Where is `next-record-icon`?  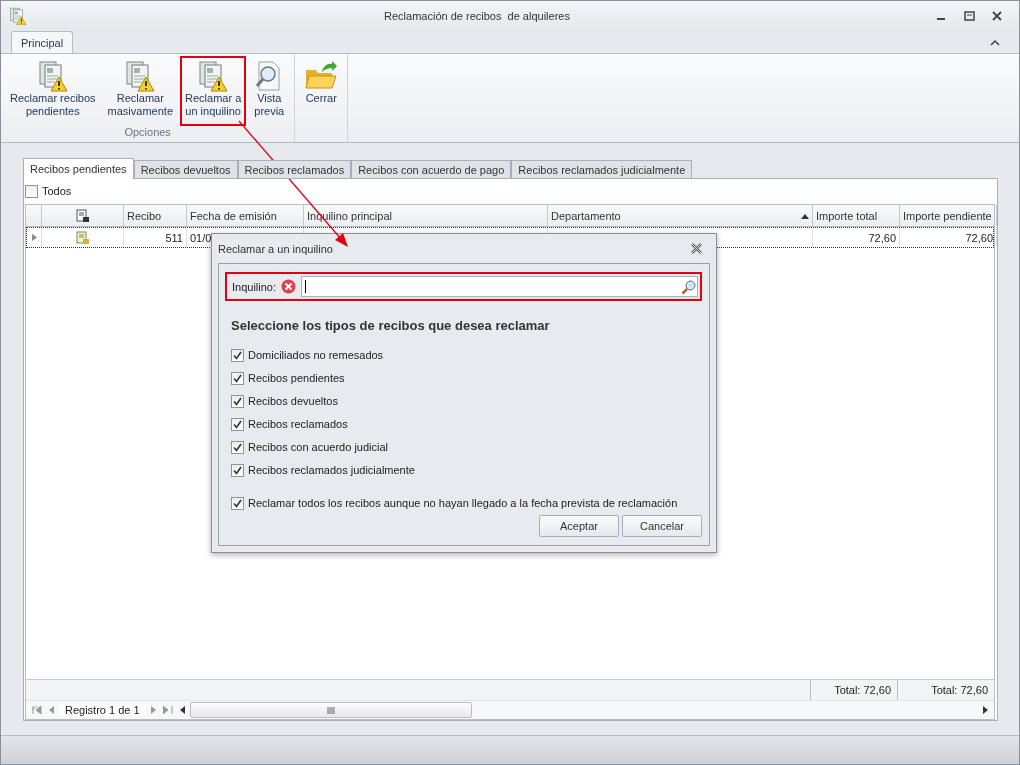 next-record-icon is located at coordinates (153, 710).